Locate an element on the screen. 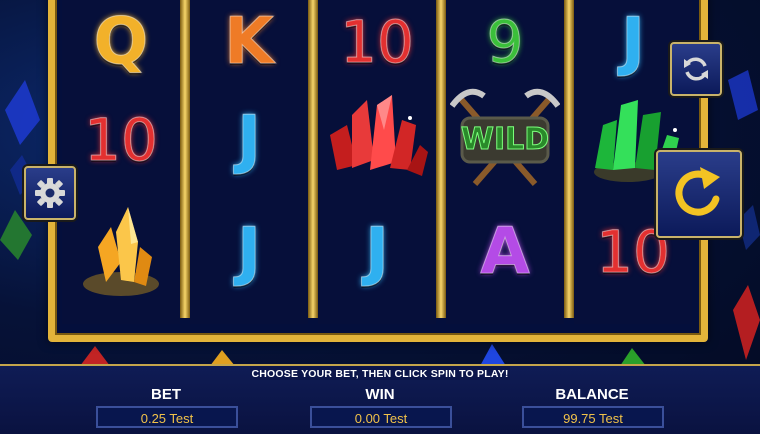 This screenshot has width=760, height=434. symbol-label: K is located at coordinates (249, 42).